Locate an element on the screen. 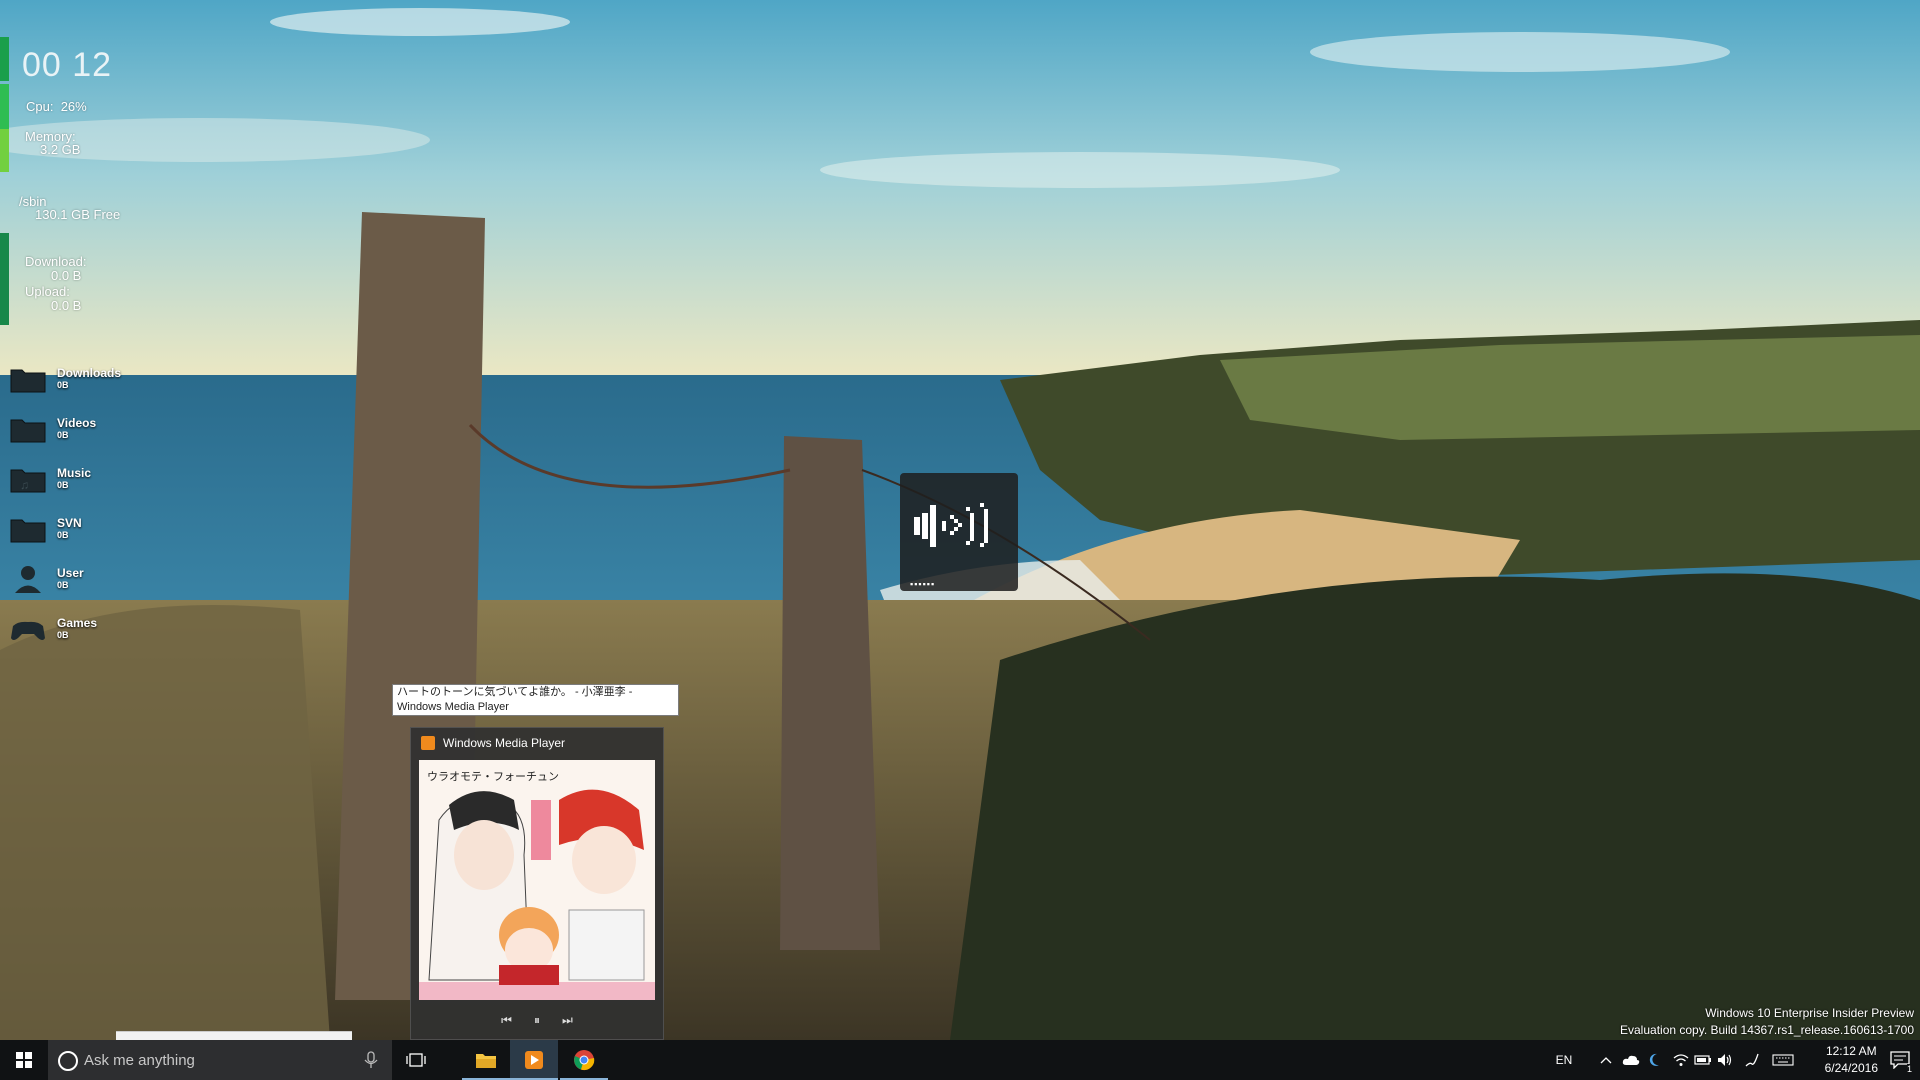 This screenshot has height=1080, width=1920. taskbar-date: 6/24/2016 is located at coordinates (1851, 1068).